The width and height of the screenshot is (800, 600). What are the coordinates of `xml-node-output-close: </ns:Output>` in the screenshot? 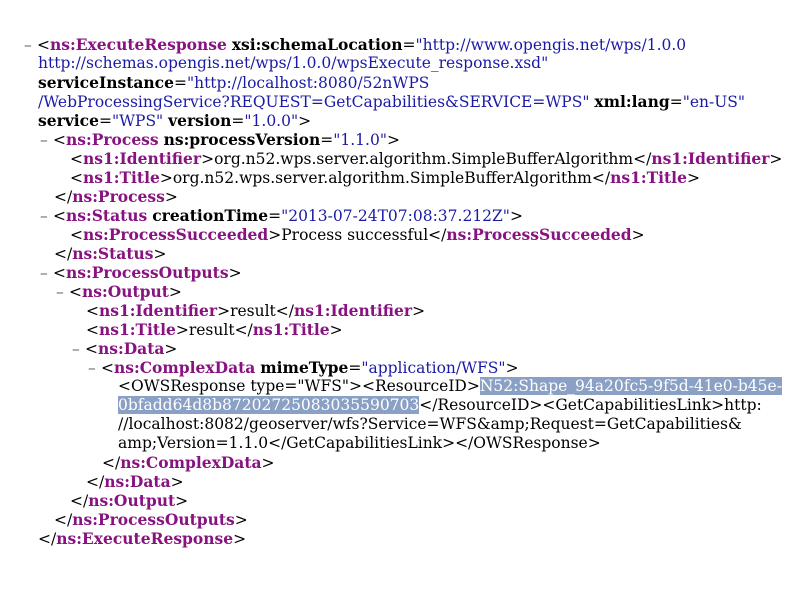 It's located at (129, 500).